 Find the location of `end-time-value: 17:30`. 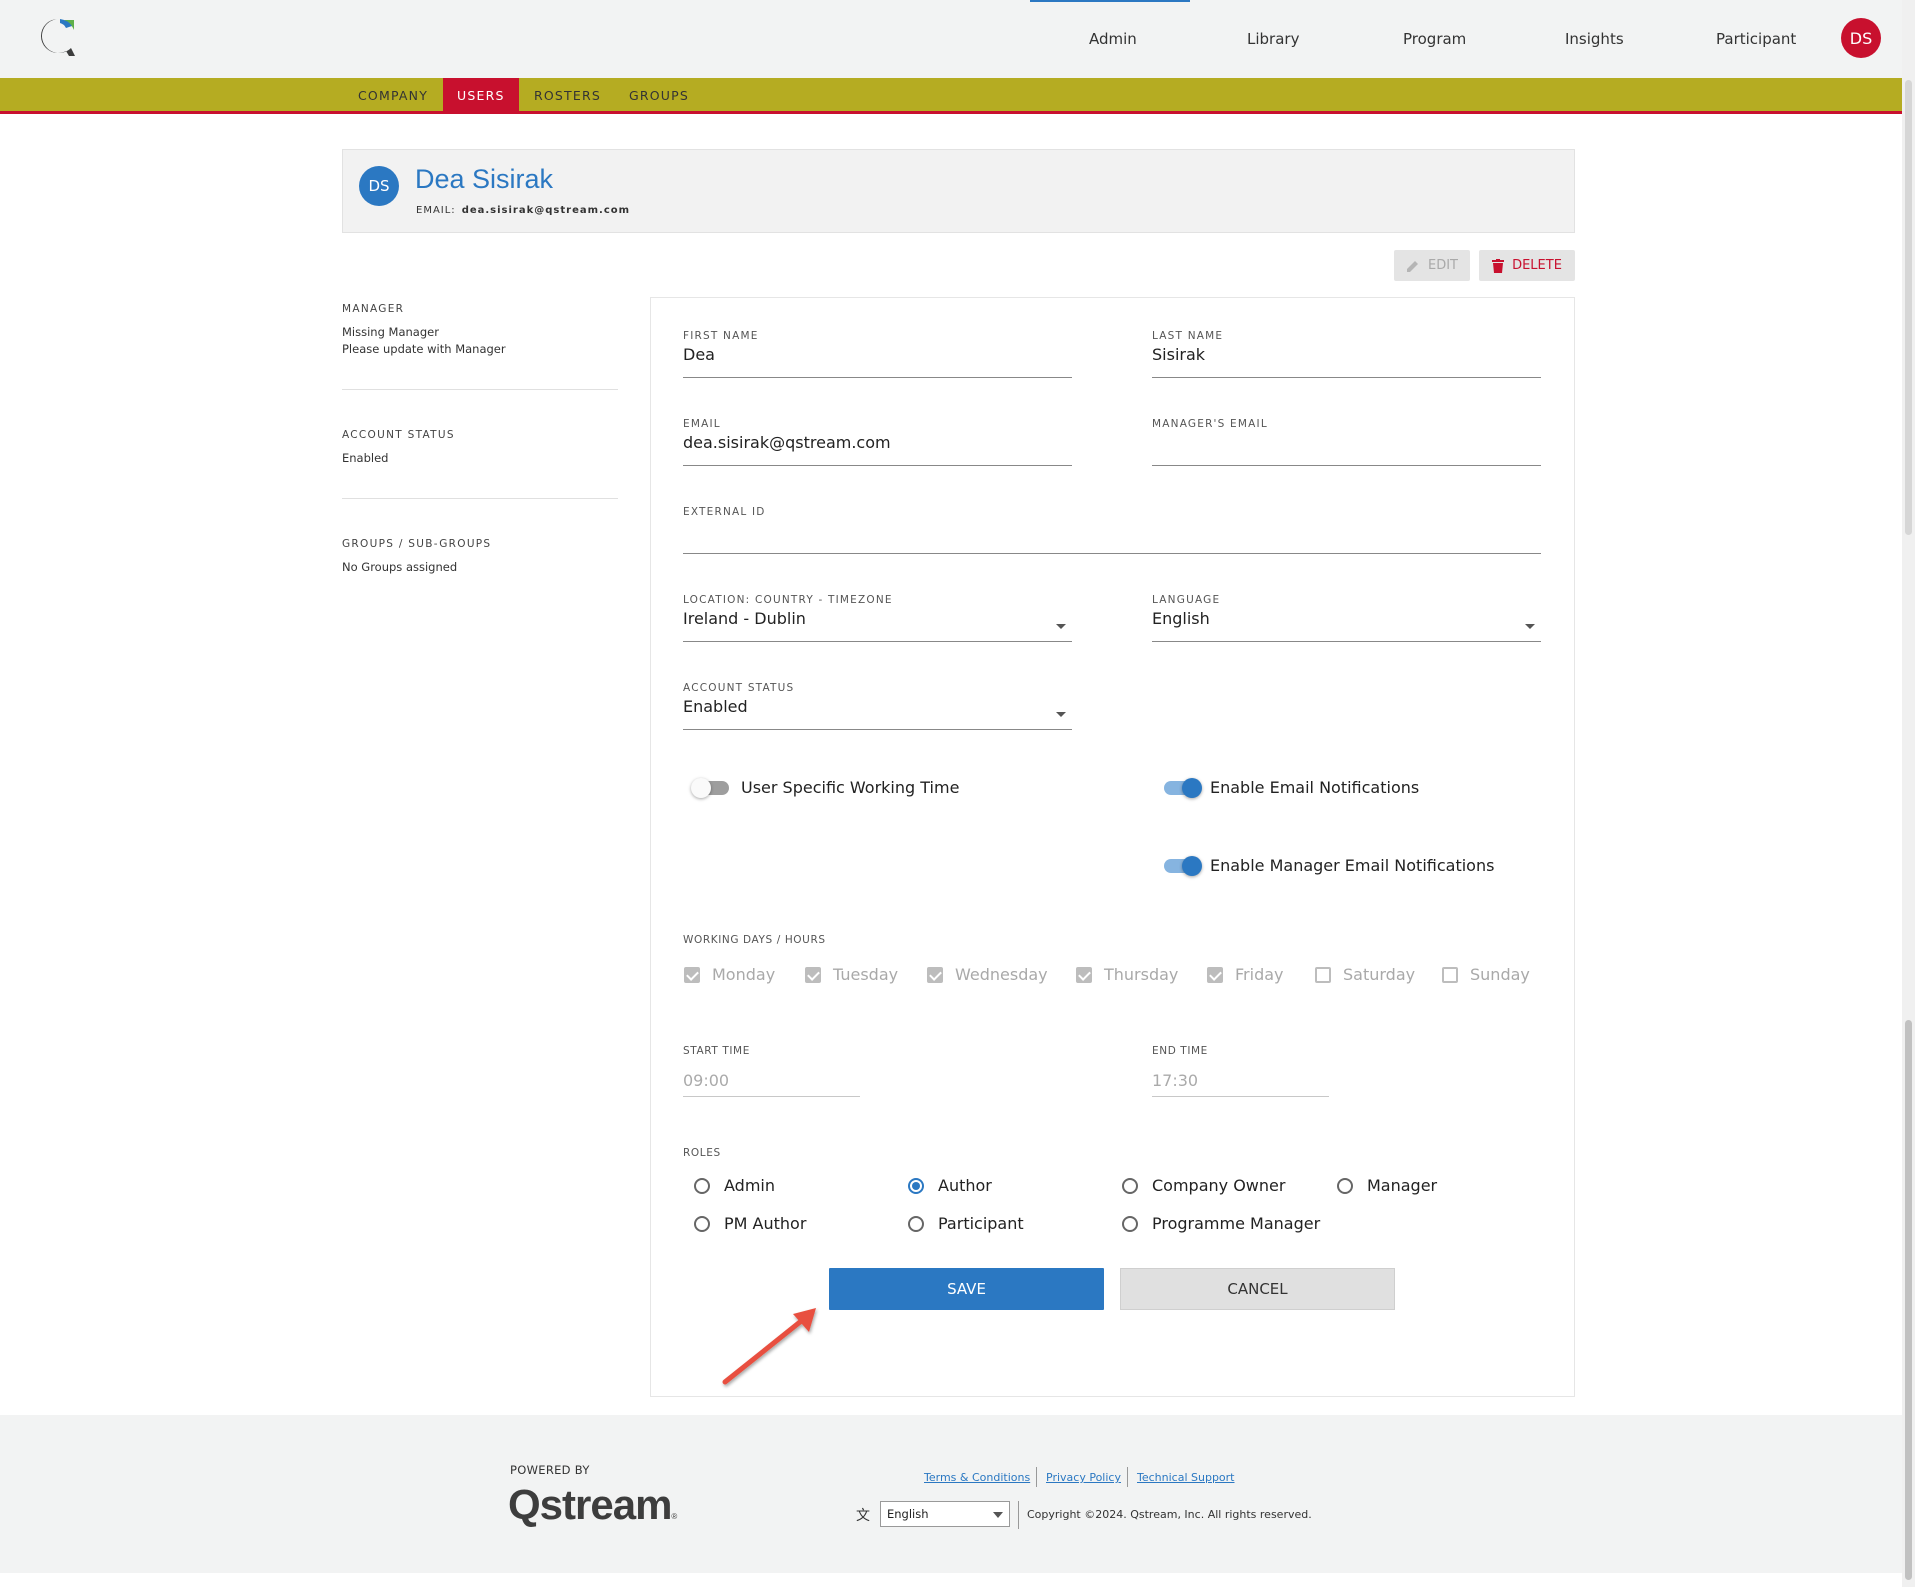

end-time-value: 17:30 is located at coordinates (1175, 1080).